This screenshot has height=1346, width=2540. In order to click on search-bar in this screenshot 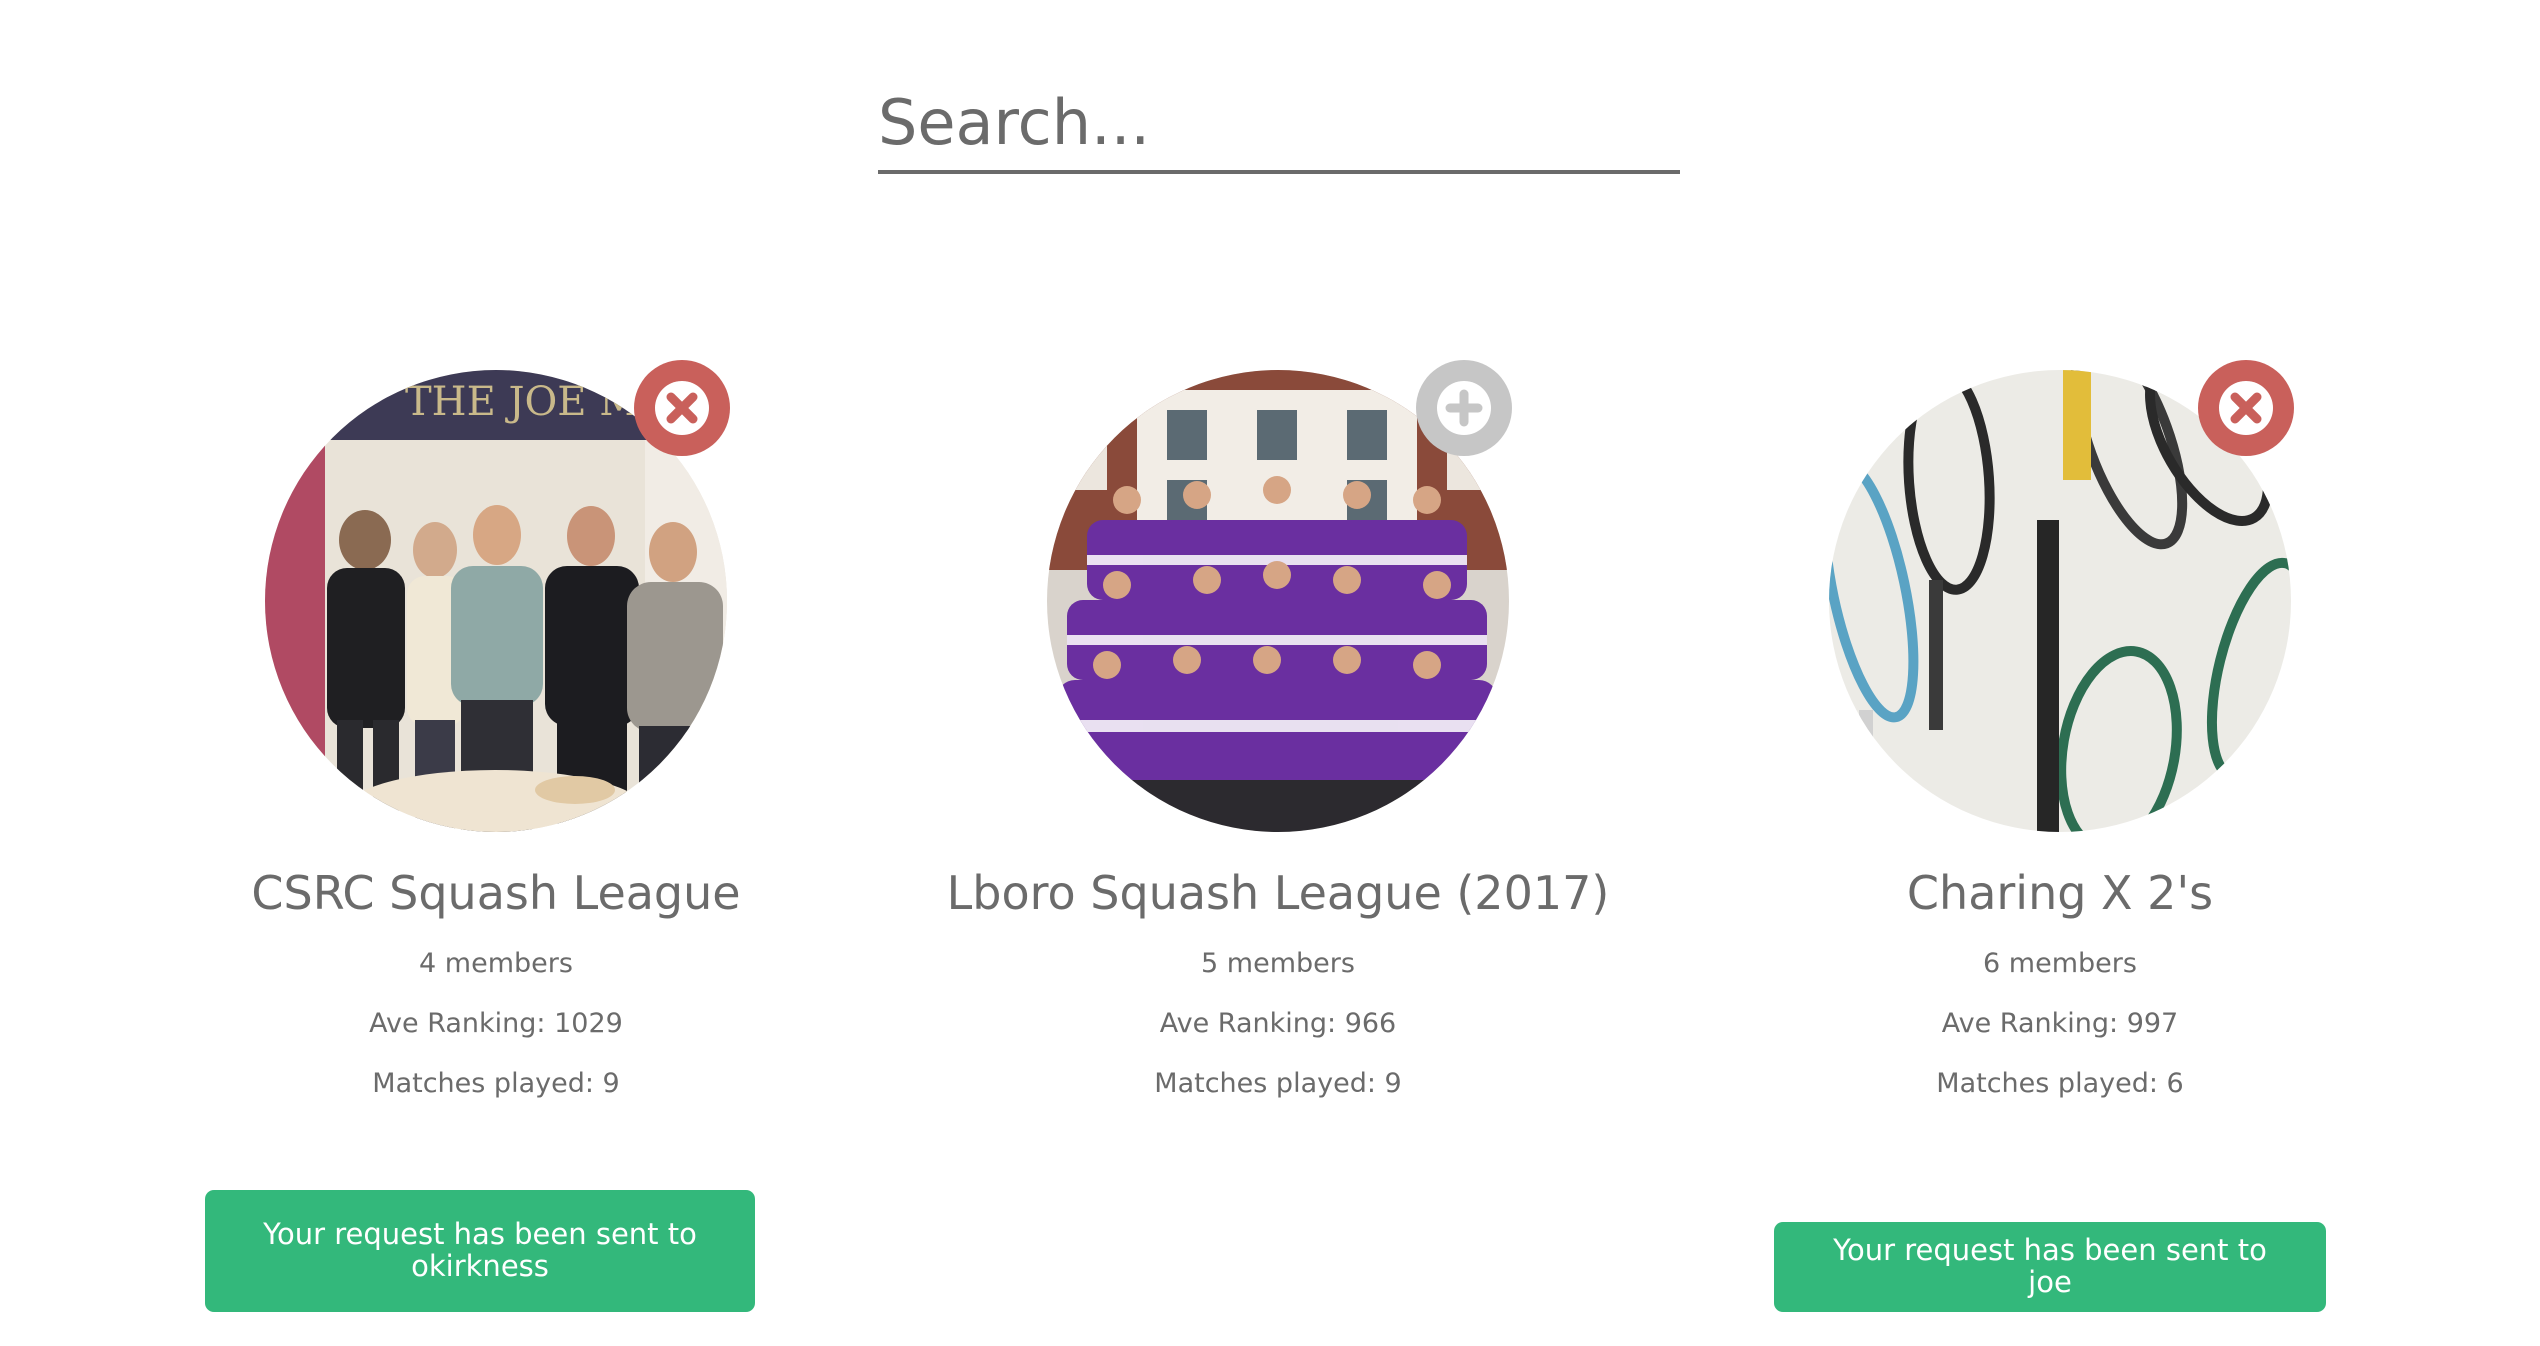, I will do `click(1279, 122)`.